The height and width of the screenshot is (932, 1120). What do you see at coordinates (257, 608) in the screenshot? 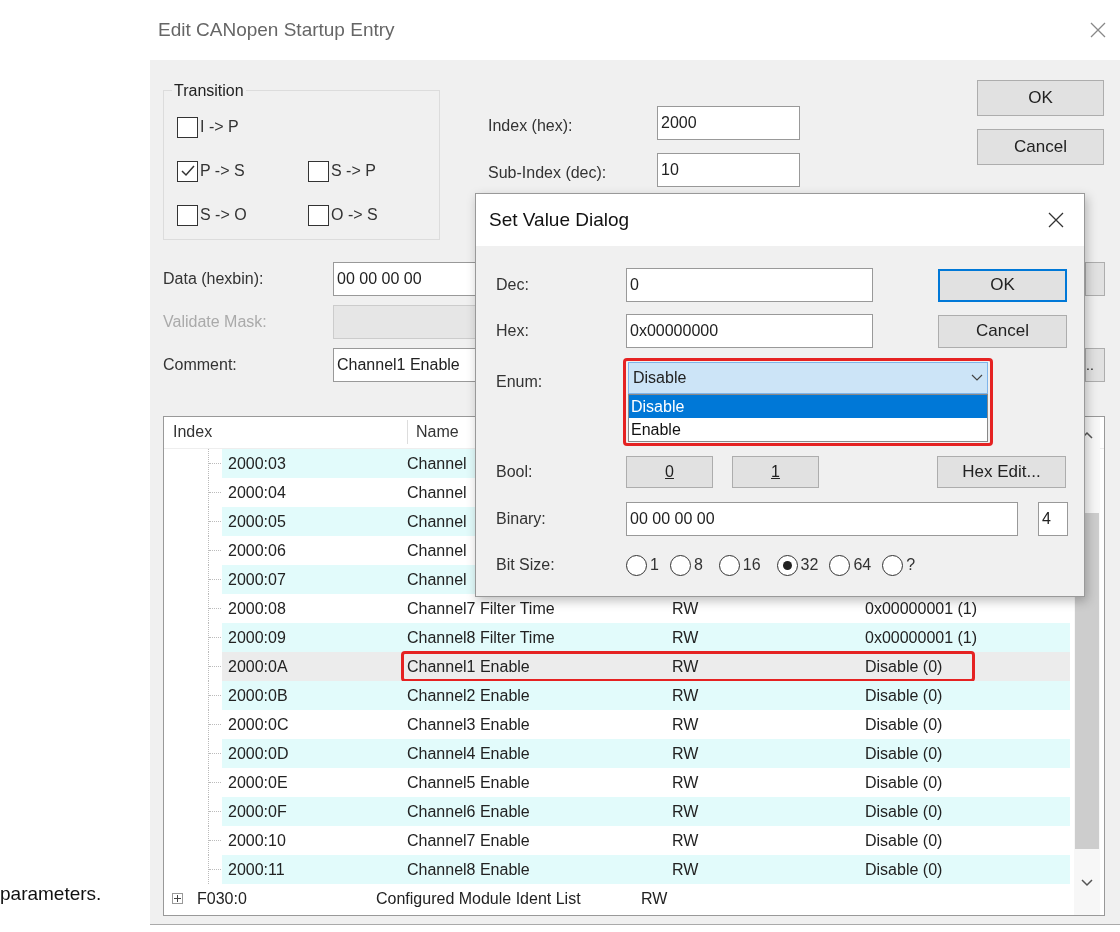
I see `table-cell: 2000:08` at bounding box center [257, 608].